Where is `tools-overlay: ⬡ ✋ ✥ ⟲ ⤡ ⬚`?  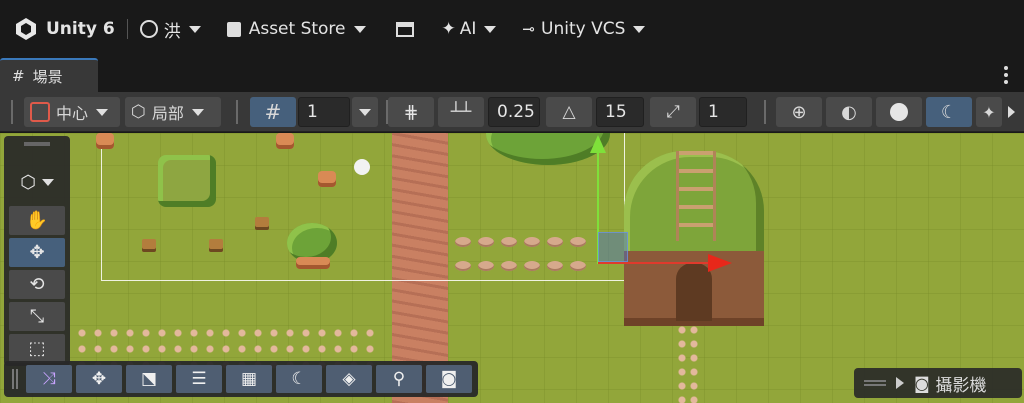
tools-overlay: ⬡ ✋ ✥ ⟲ ⤡ ⬚ is located at coordinates (37, 251).